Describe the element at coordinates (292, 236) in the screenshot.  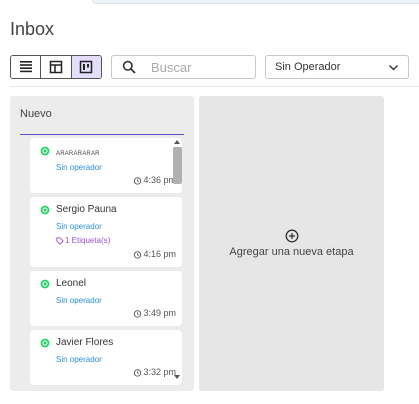
I see `add-circle-icon` at that location.